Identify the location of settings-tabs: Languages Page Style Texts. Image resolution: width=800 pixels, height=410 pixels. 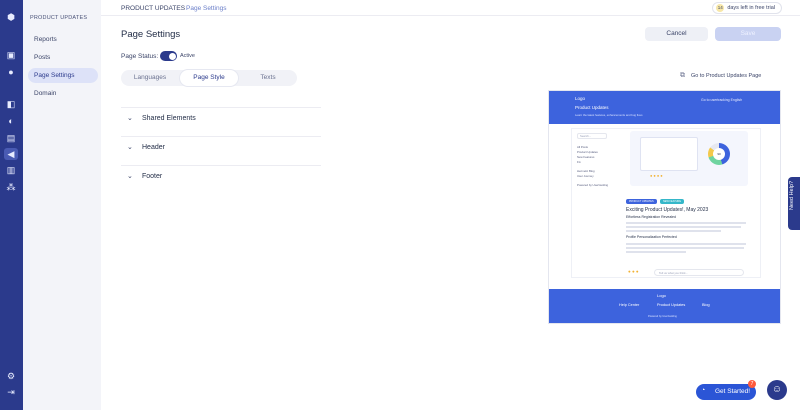
(209, 78).